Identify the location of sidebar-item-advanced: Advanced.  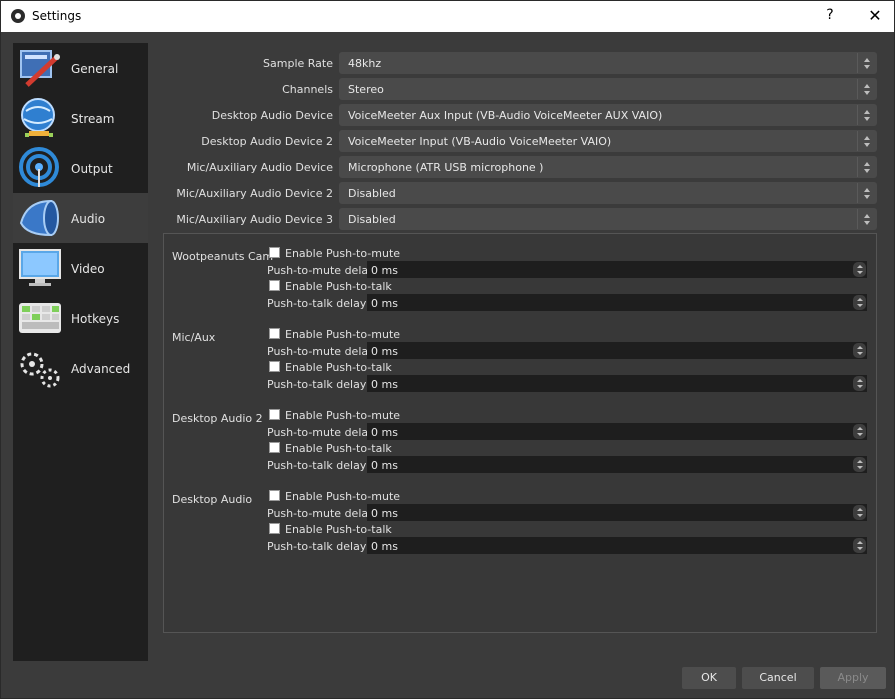
(80, 368).